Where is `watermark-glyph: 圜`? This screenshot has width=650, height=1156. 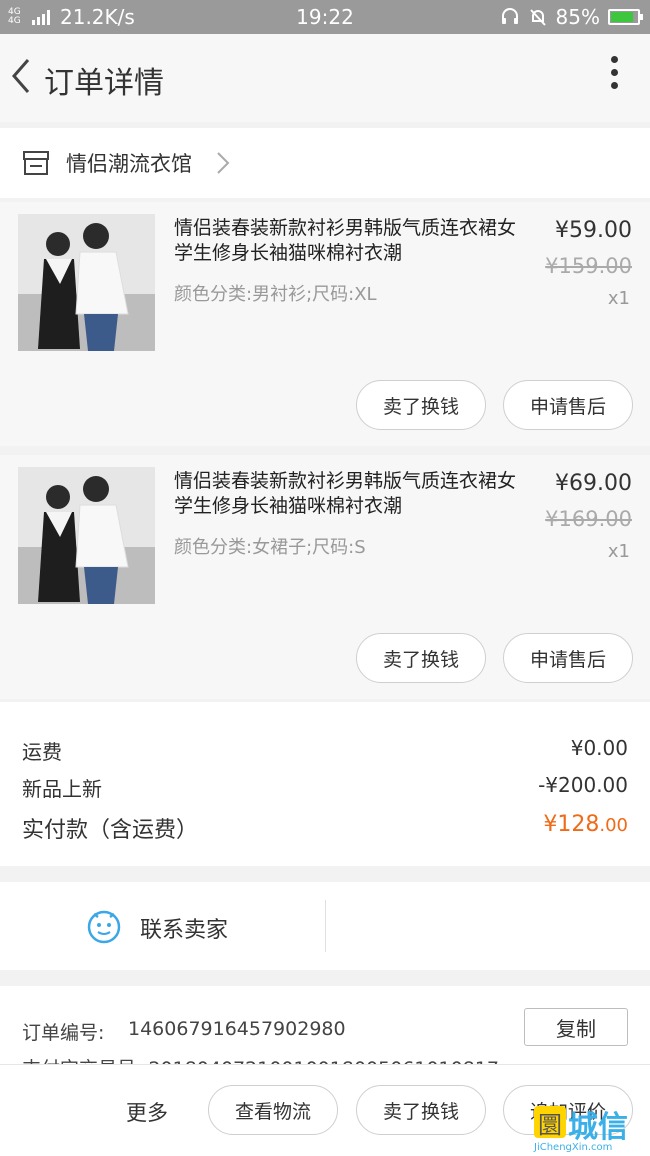 watermark-glyph: 圜 is located at coordinates (550, 1122).